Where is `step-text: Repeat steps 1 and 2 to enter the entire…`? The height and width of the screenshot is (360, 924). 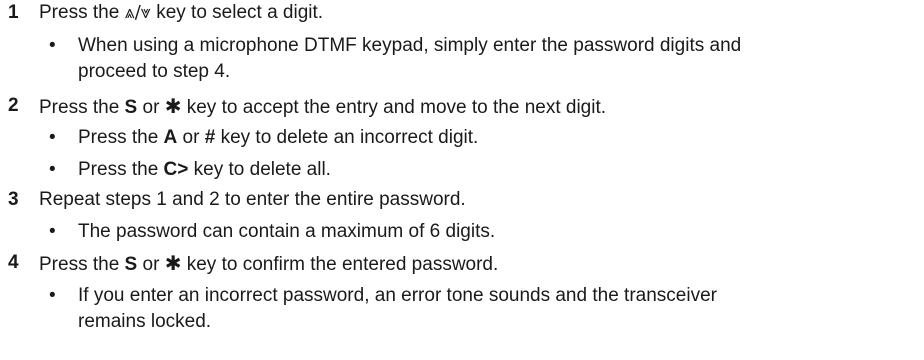 step-text: Repeat steps 1 and 2 to enter the entire… is located at coordinates (252, 199).